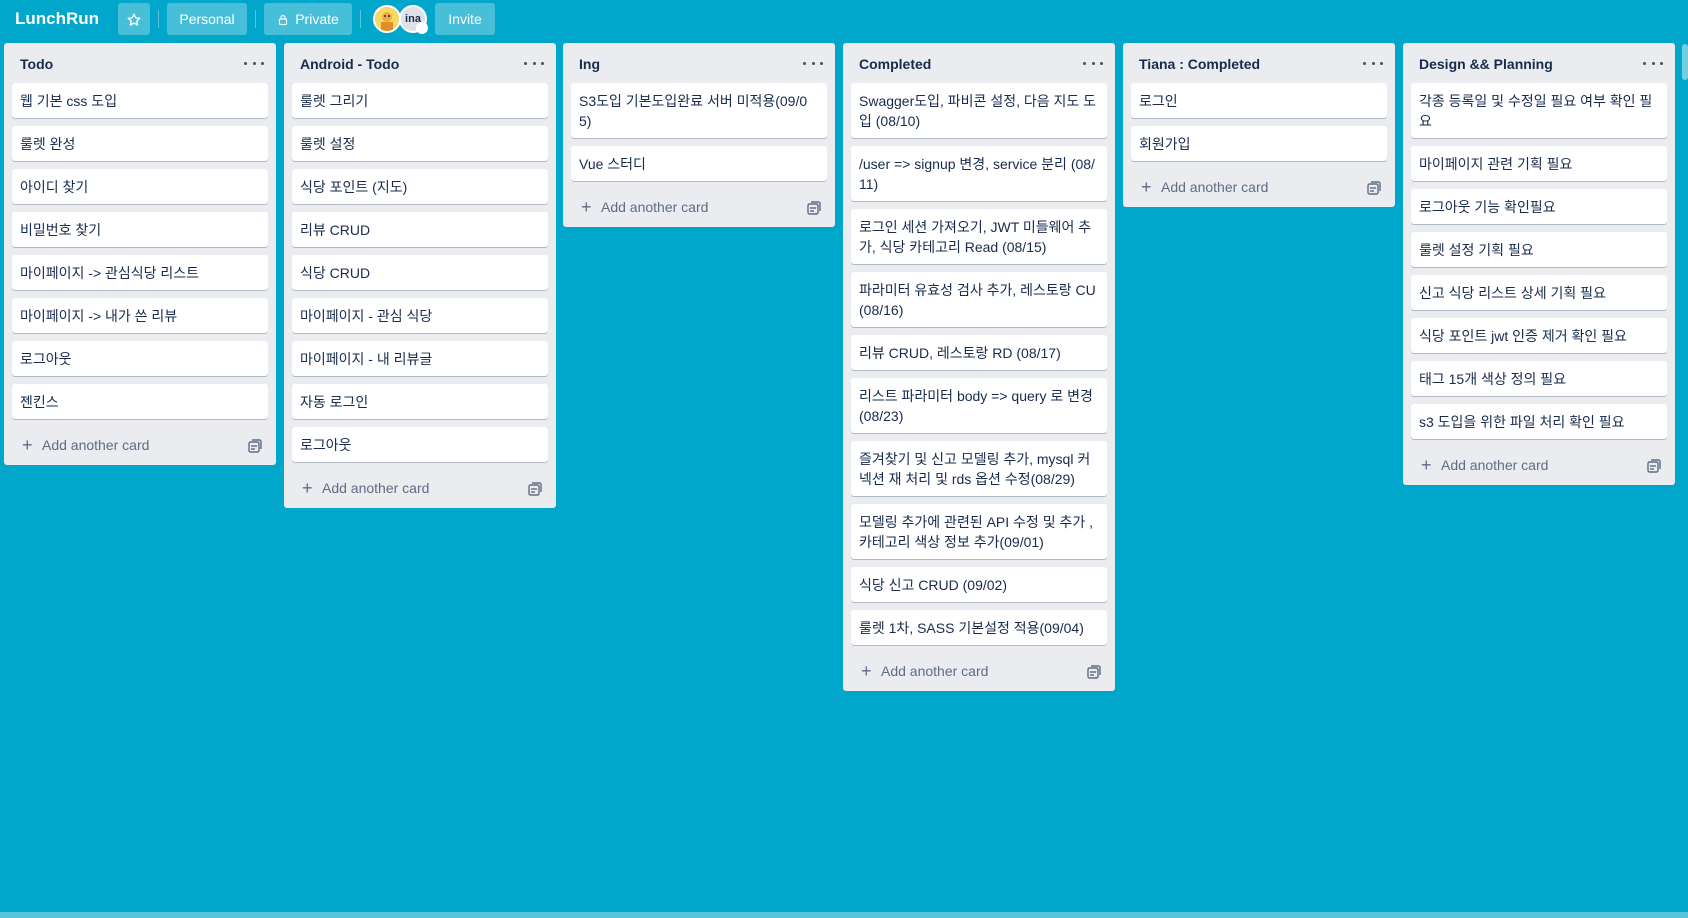 This screenshot has width=1688, height=918. Describe the element at coordinates (895, 64) in the screenshot. I see `list-title: Completed` at that location.